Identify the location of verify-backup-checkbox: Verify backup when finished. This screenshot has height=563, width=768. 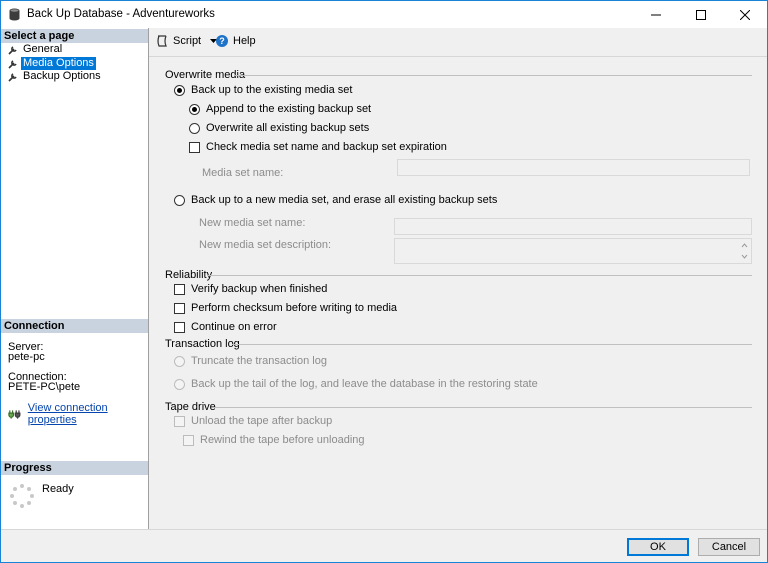
(250, 289).